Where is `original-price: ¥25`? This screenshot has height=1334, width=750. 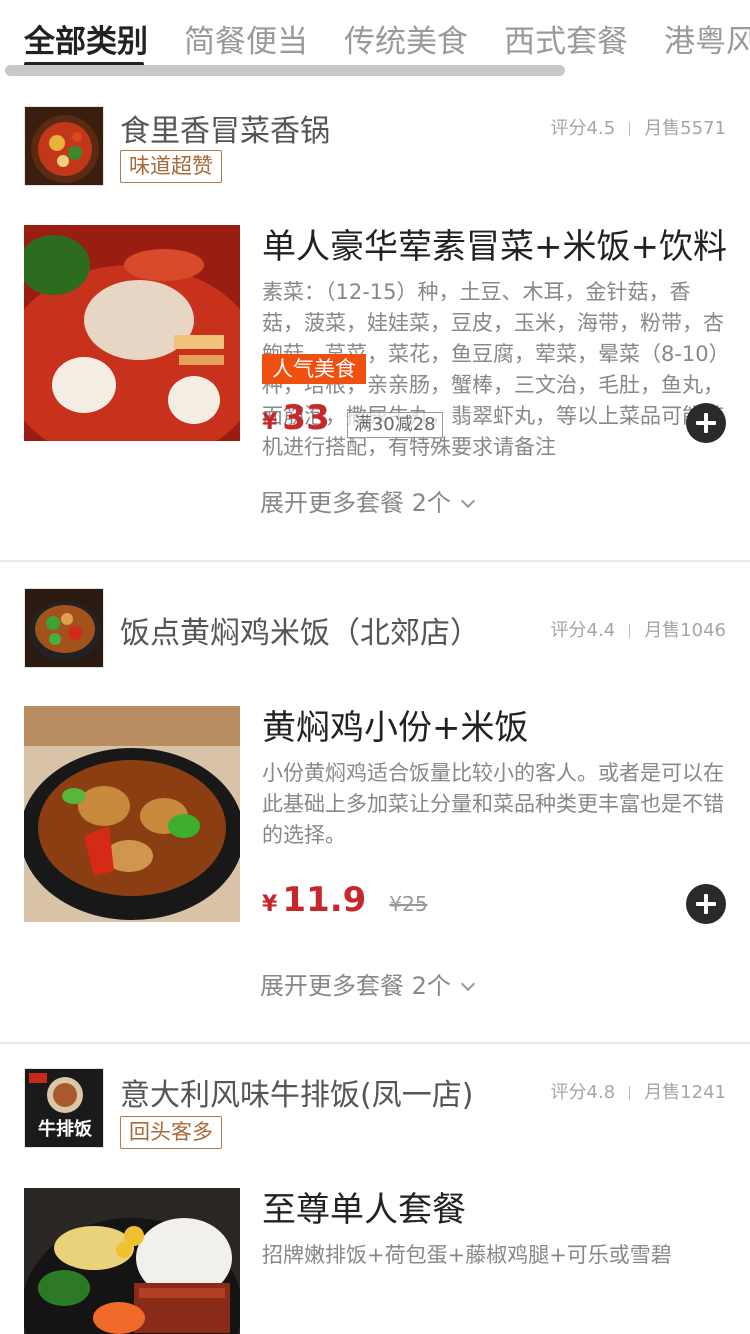 original-price: ¥25 is located at coordinates (408, 904).